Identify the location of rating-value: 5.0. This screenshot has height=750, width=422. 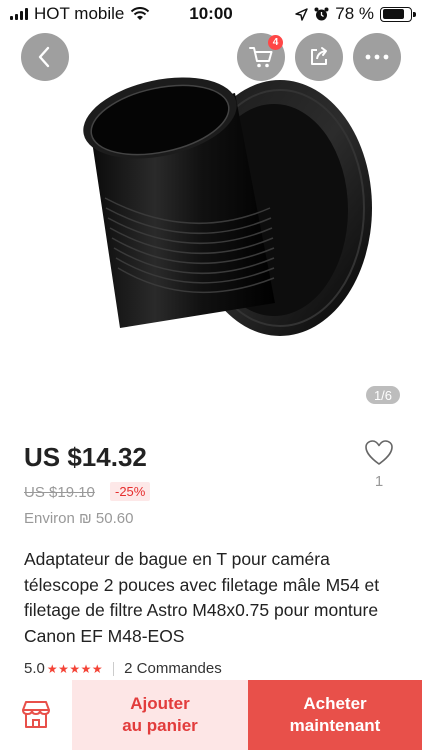
(34, 668).